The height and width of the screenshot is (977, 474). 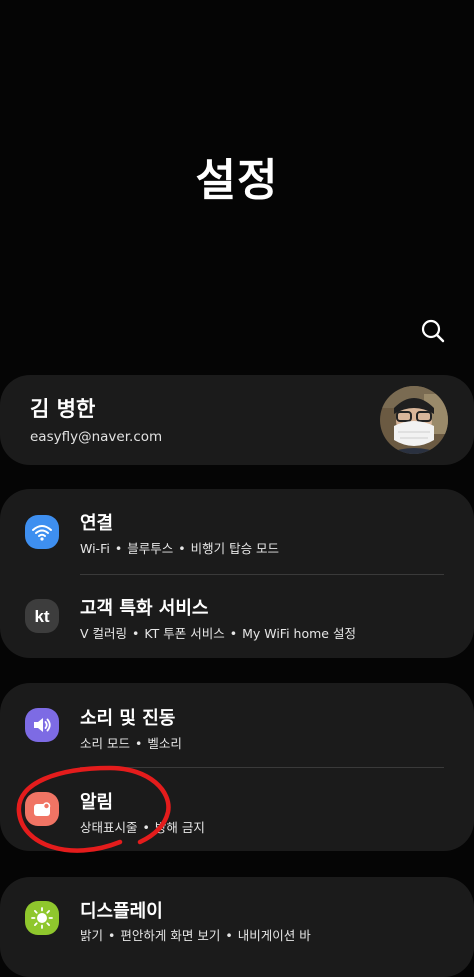 I want to click on settings-item-title: 알림, so click(x=97, y=802).